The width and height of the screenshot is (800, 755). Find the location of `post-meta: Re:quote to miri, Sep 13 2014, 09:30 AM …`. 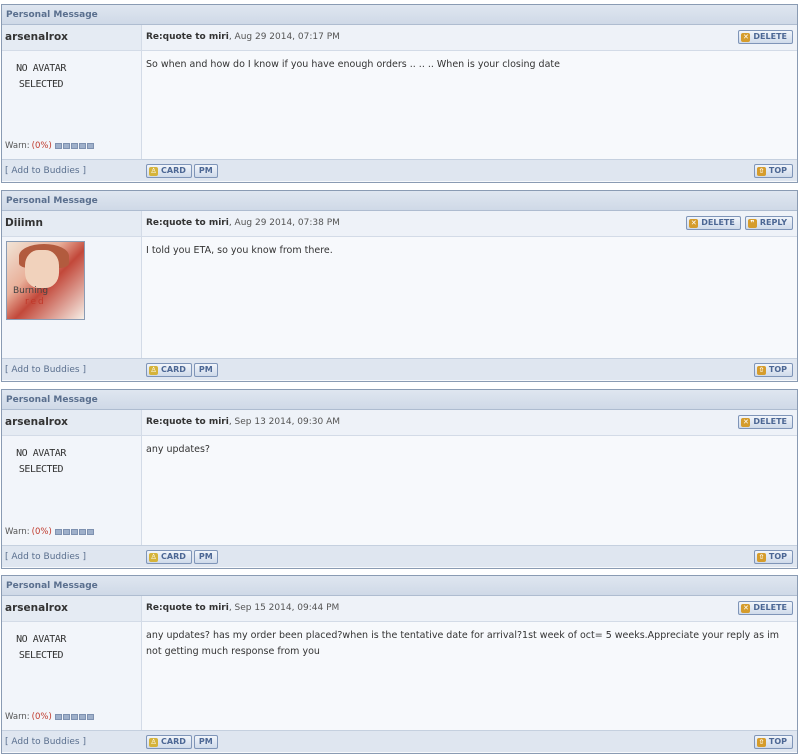

post-meta: Re:quote to miri, Sep 13 2014, 09:30 AM … is located at coordinates (469, 422).